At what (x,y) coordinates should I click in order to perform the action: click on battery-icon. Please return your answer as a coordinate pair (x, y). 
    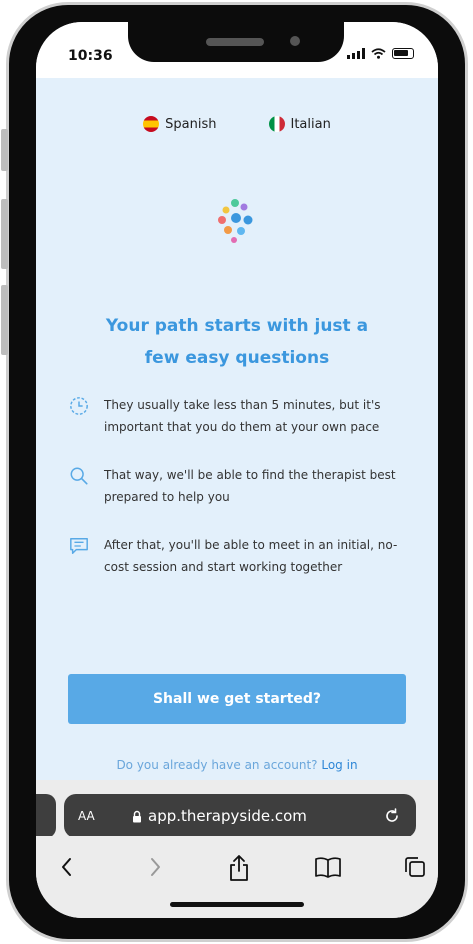
    Looking at the image, I should click on (403, 53).